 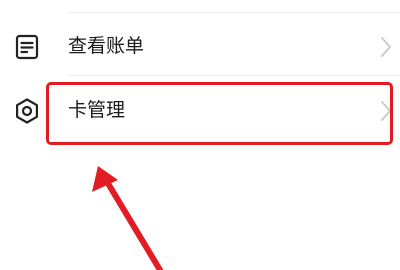 I want to click on top-divider, so click(x=234, y=6).